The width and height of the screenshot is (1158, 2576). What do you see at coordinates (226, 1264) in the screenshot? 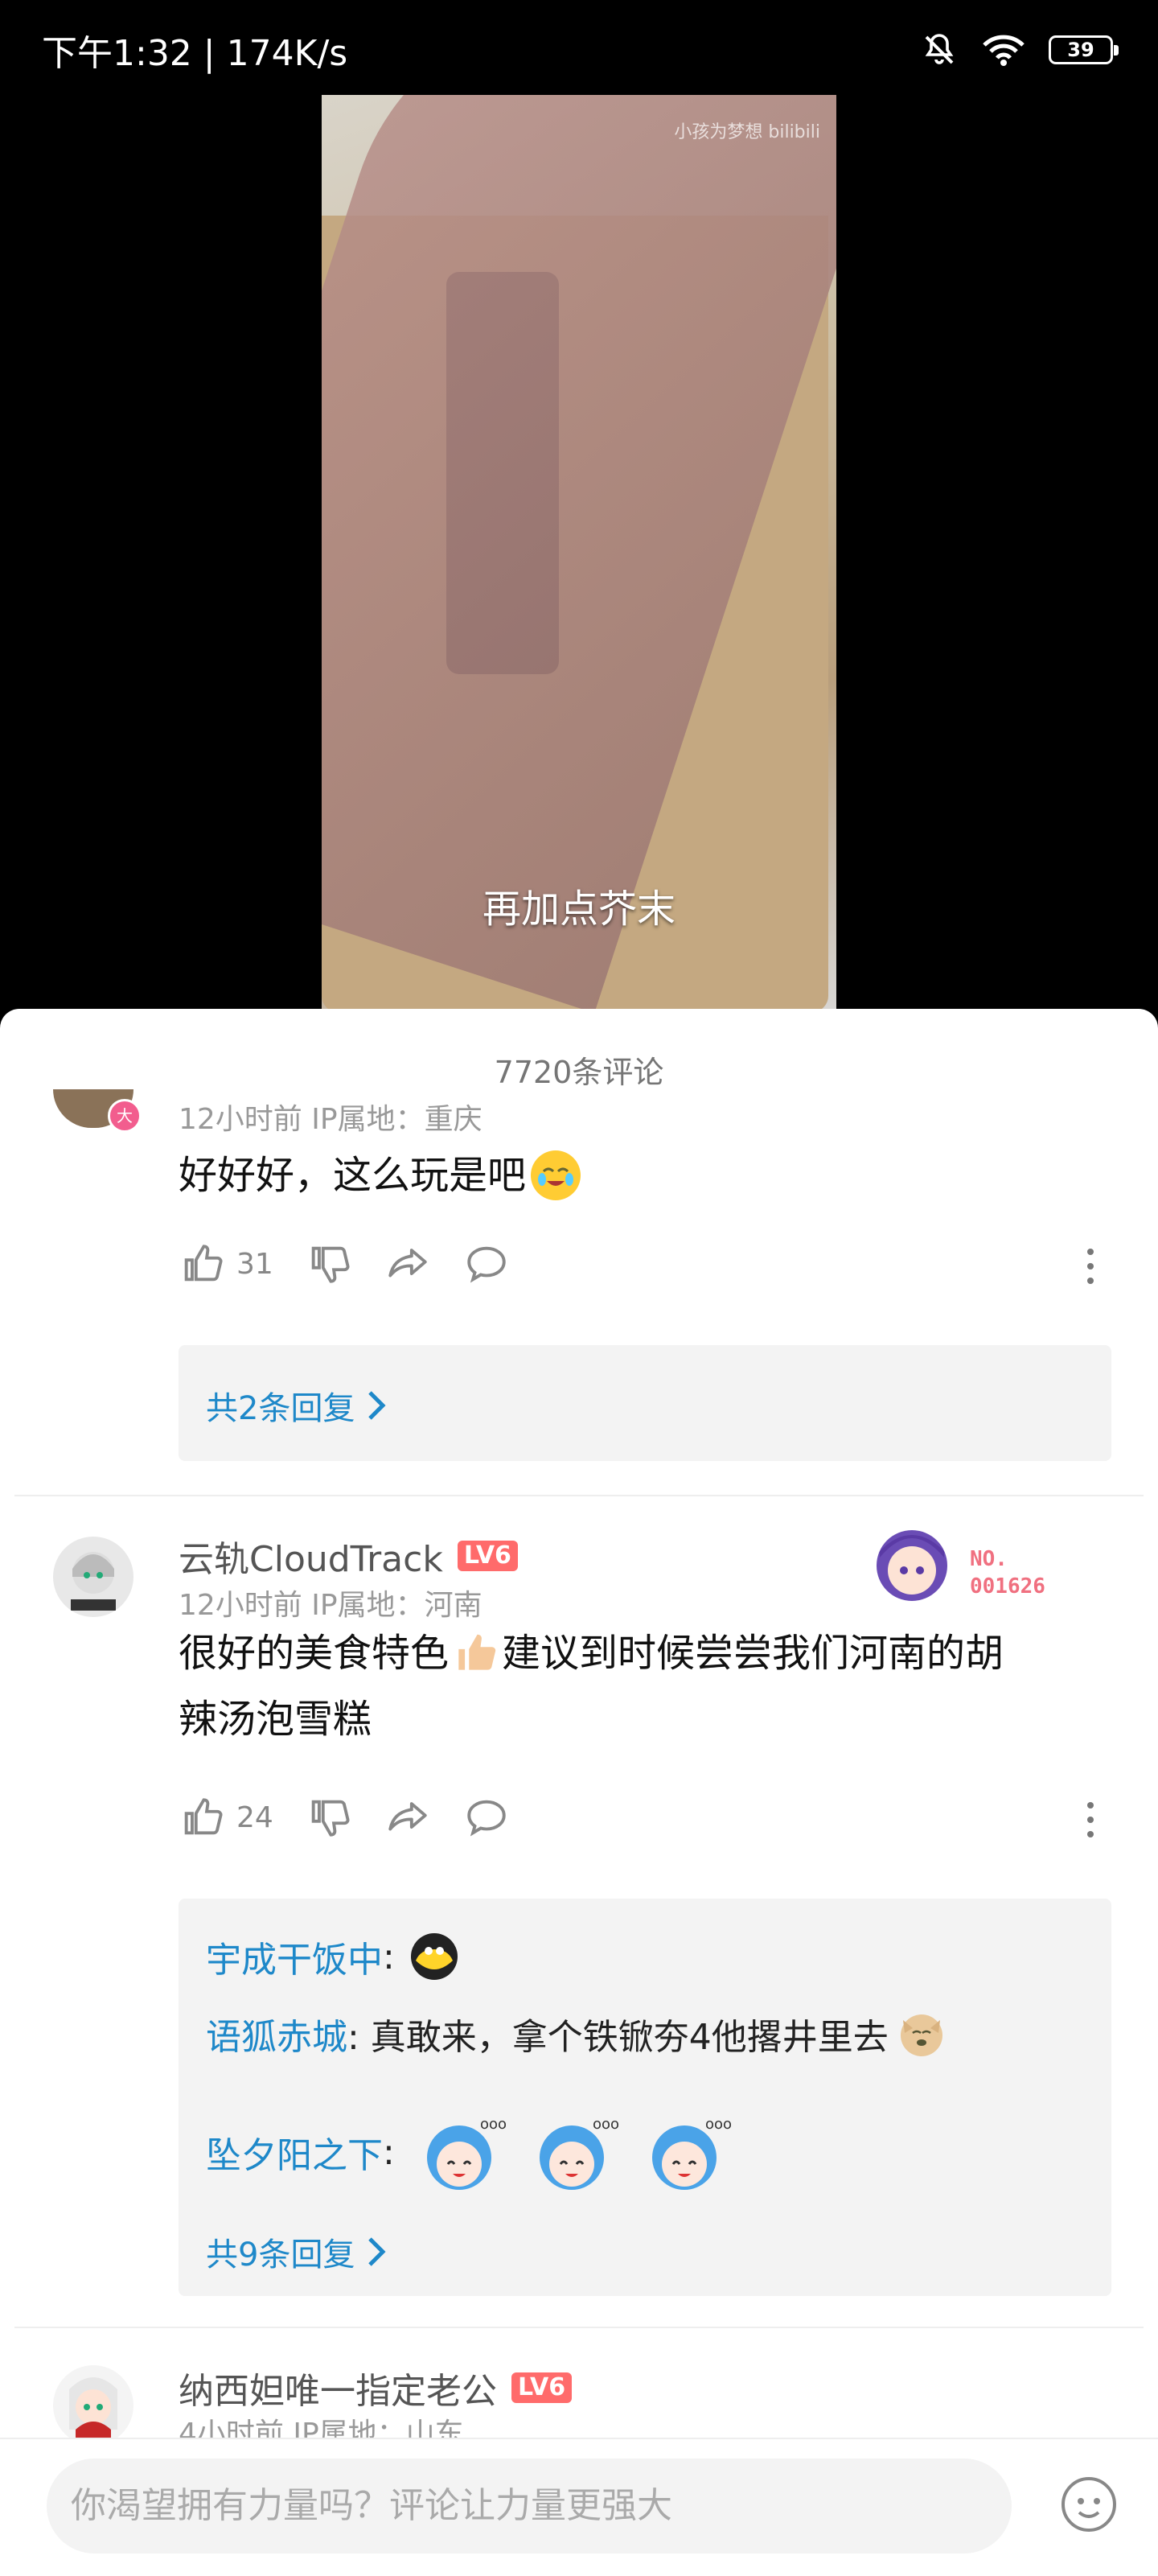
I see `like-button: 31` at bounding box center [226, 1264].